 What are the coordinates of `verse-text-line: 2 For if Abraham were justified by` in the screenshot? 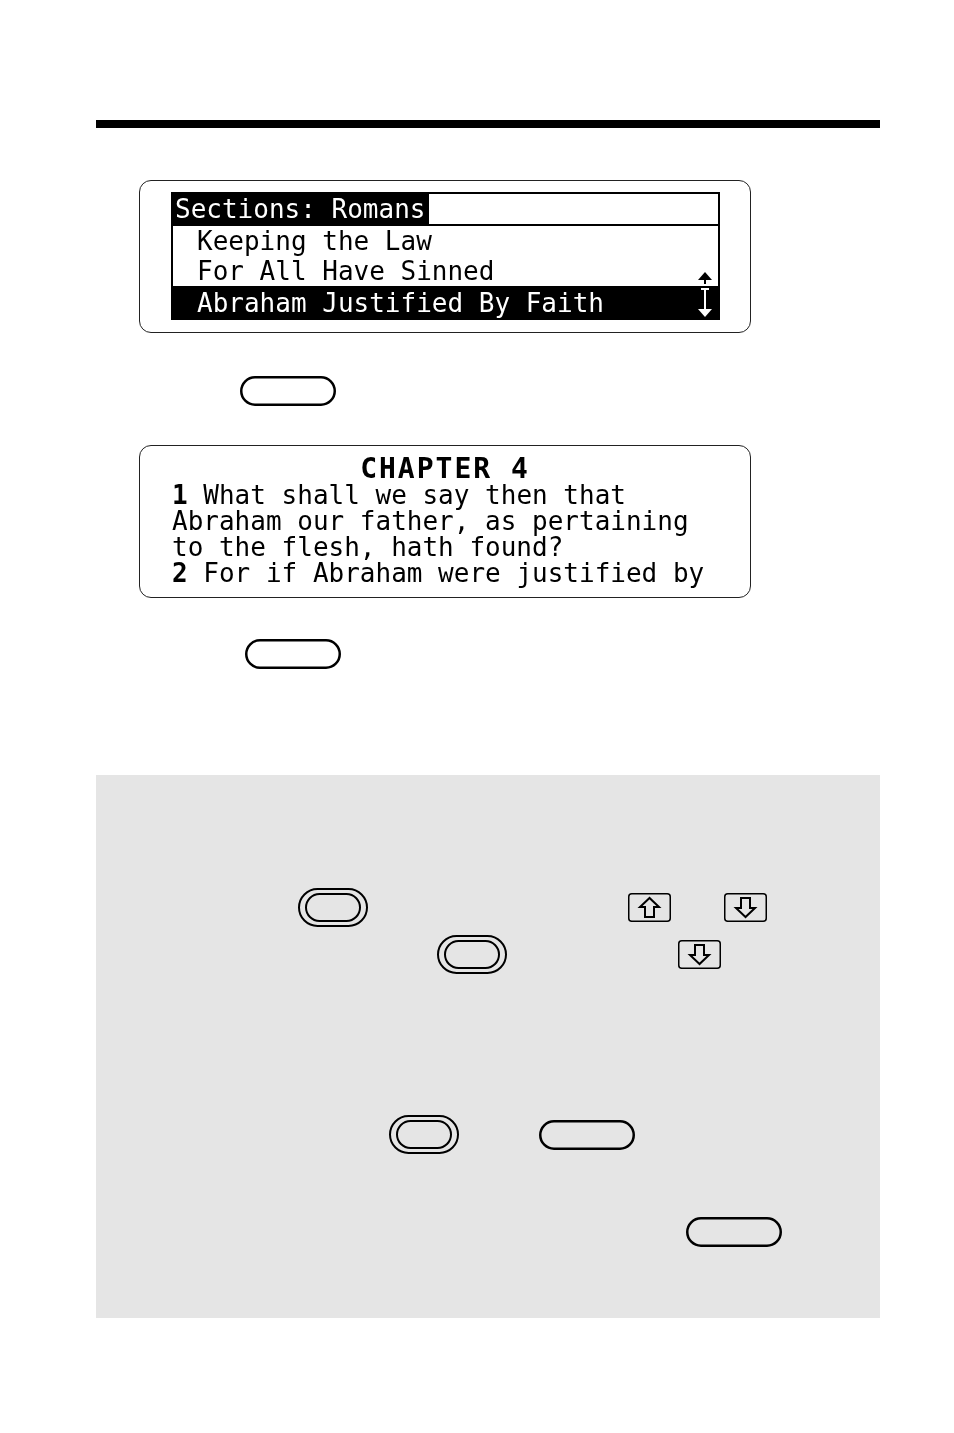 It's located at (438, 573).